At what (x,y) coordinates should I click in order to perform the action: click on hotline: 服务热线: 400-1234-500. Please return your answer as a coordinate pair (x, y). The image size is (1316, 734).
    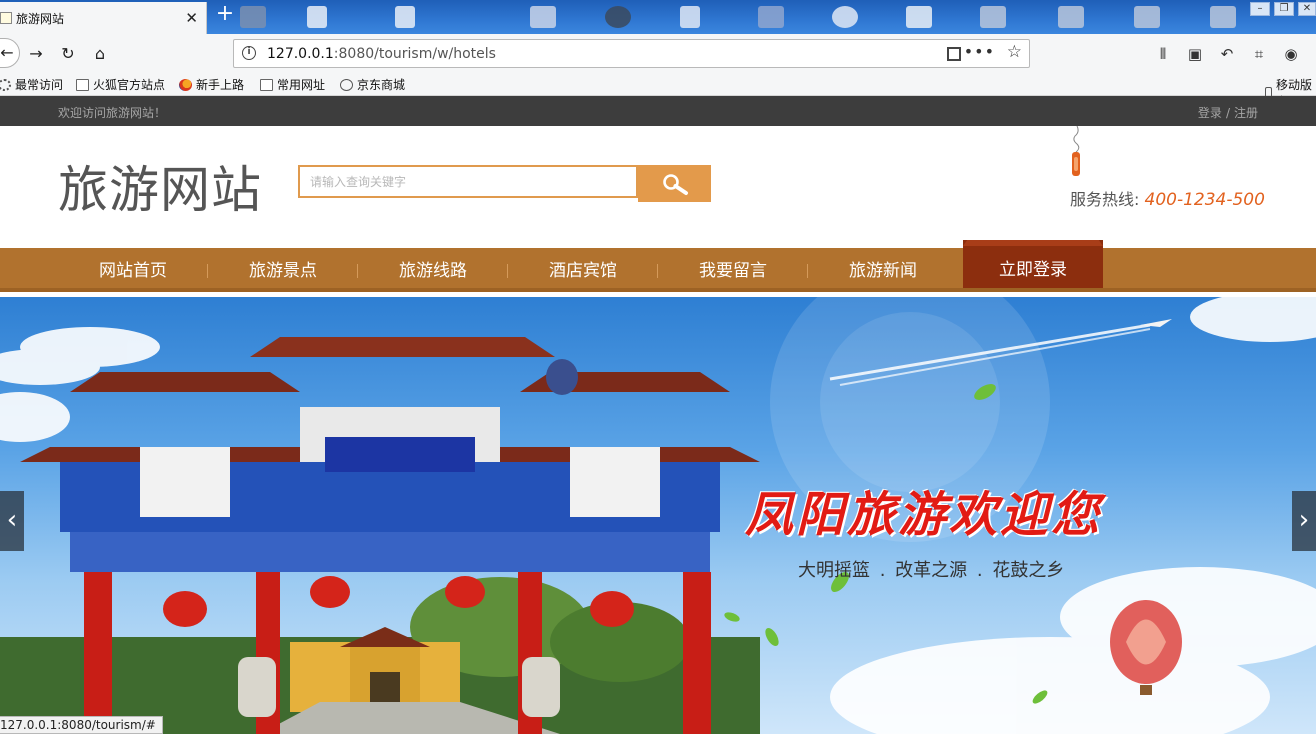
    Looking at the image, I should click on (1167, 198).